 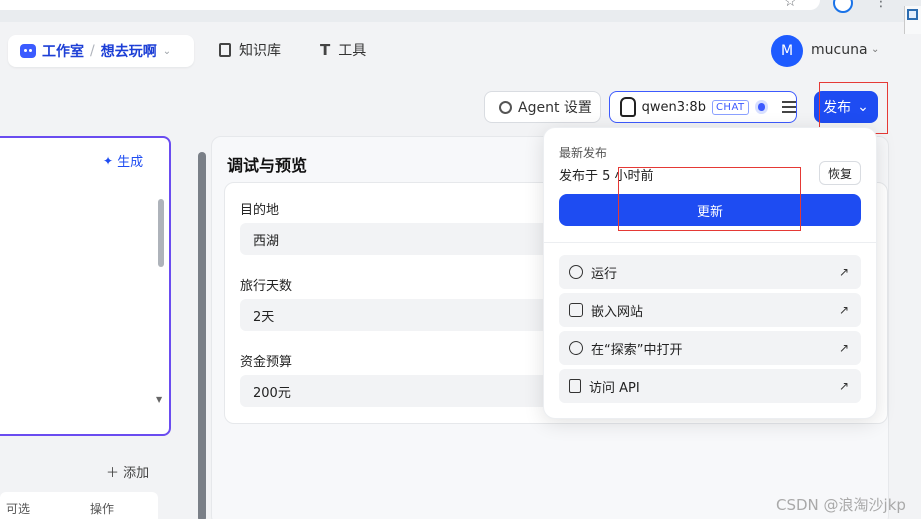 What do you see at coordinates (839, 50) in the screenshot?
I see `username: mucuna` at bounding box center [839, 50].